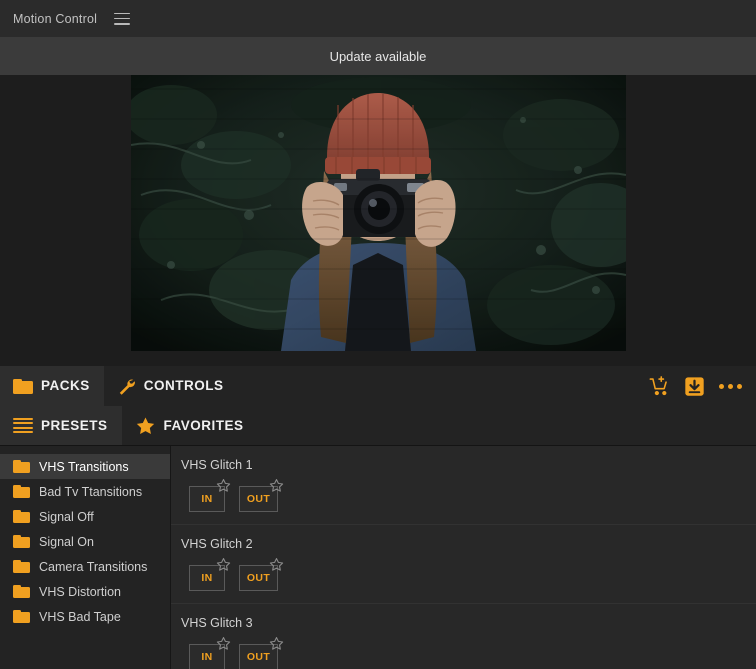 The image size is (756, 669). Describe the element at coordinates (463, 636) in the screenshot. I see `preset-row: VHS Glitch 3 IN OUT` at that location.